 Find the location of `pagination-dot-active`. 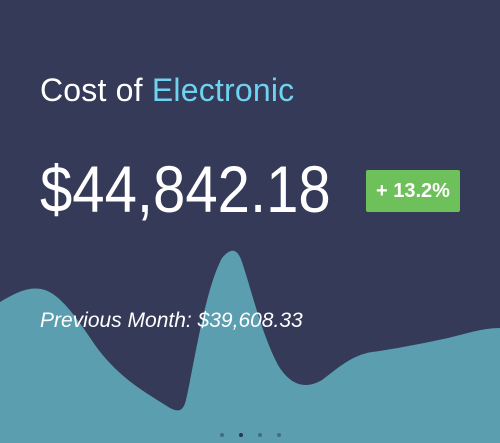

pagination-dot-active is located at coordinates (240, 435).